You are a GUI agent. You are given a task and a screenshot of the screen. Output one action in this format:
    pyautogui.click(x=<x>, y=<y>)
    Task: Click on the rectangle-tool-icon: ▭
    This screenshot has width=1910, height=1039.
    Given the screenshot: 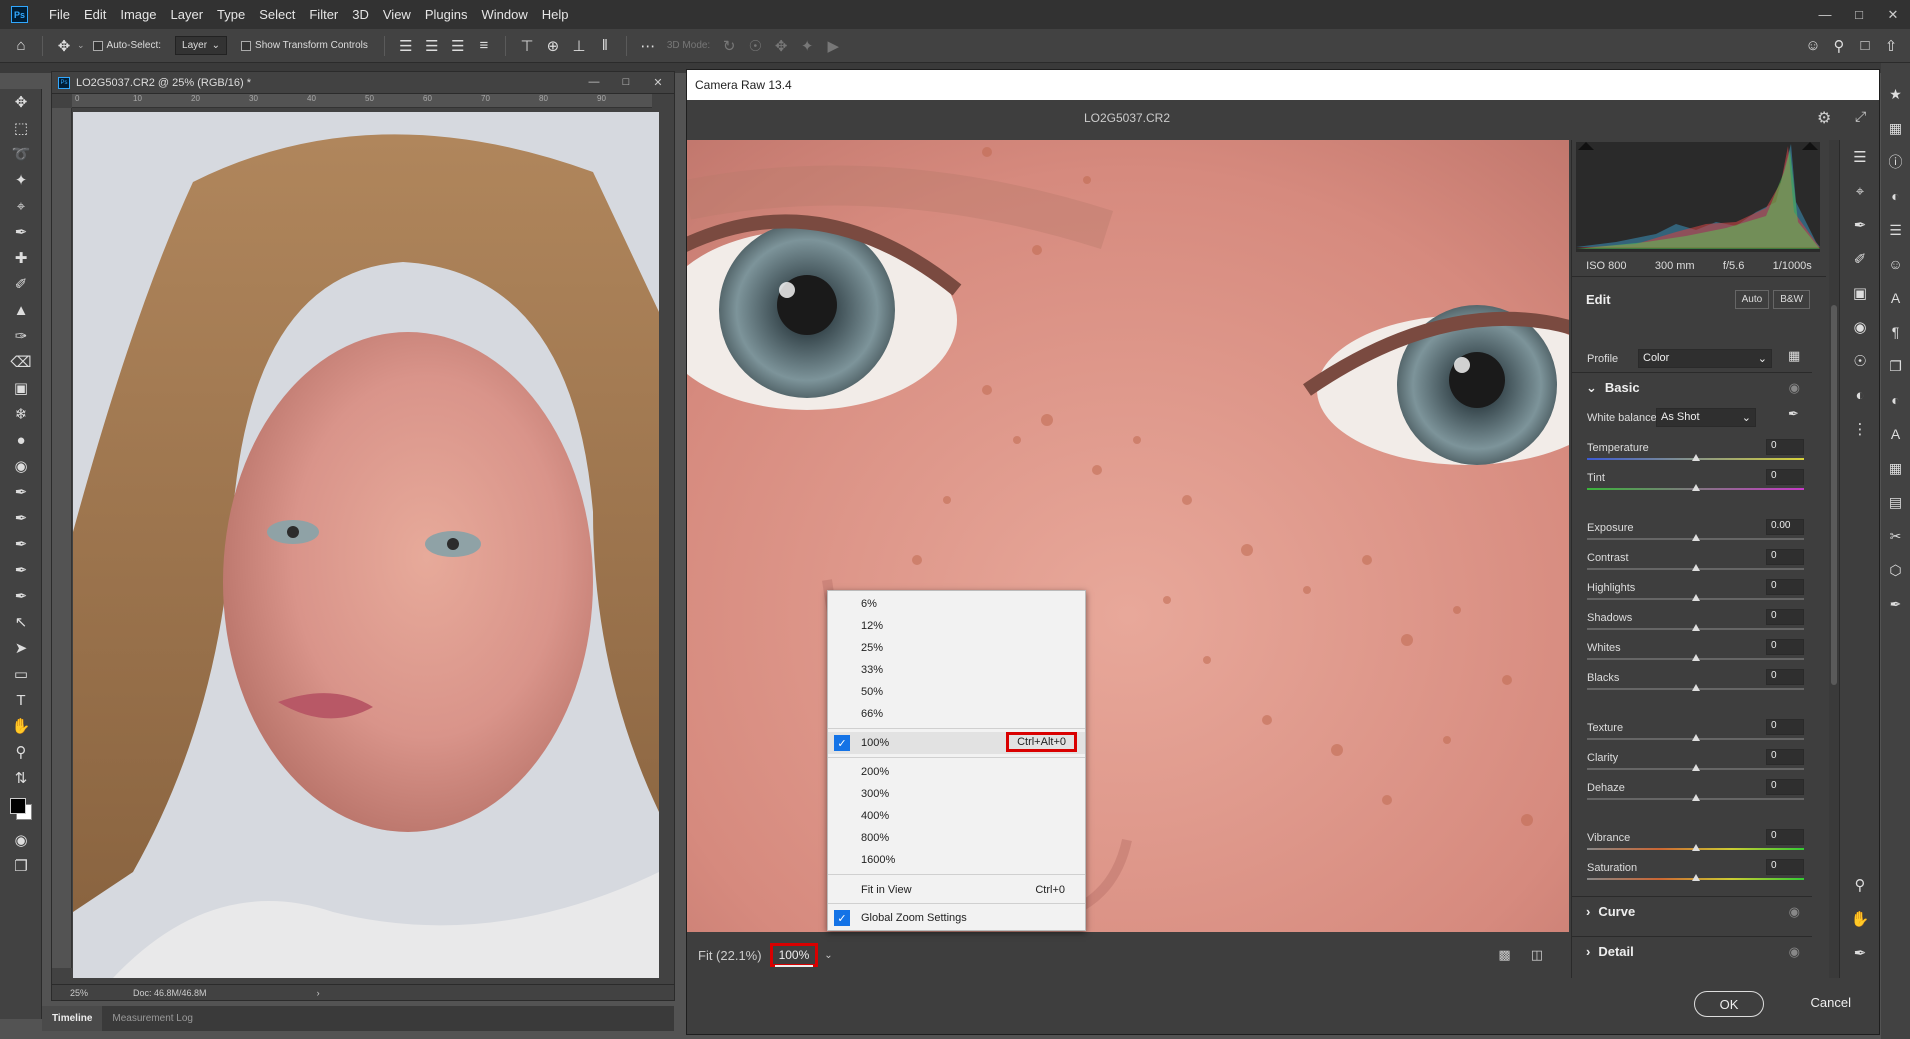 What is the action you would take?
    pyautogui.click(x=21, y=674)
    